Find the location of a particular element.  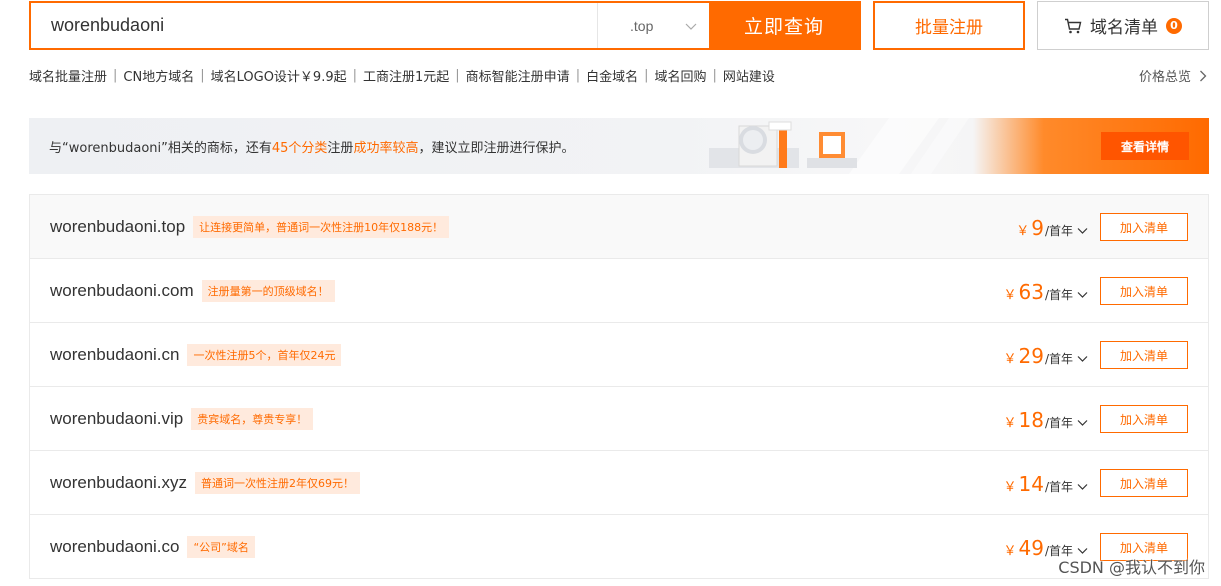

quick-link-cn-local: CN地方域名 is located at coordinates (158, 75).